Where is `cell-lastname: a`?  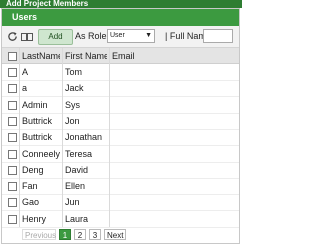
cell-lastname: a is located at coordinates (25, 88).